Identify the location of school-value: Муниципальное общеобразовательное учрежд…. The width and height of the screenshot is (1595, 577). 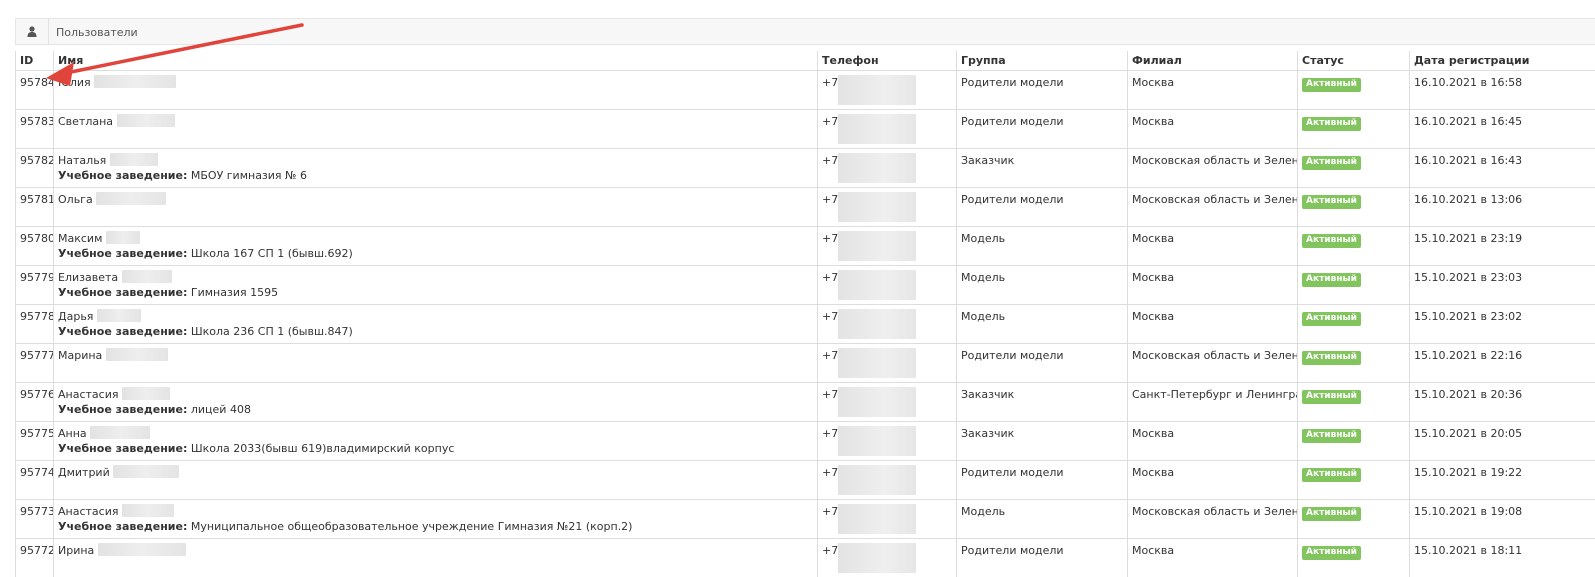
(412, 526).